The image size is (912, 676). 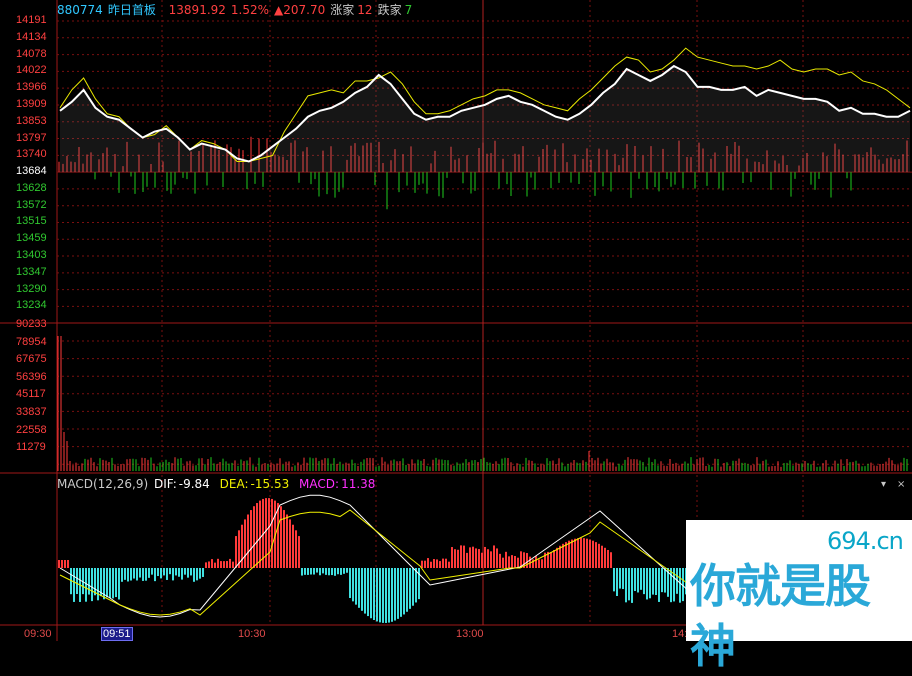 I want to click on index-name: 昨日首板, so click(x=132, y=10).